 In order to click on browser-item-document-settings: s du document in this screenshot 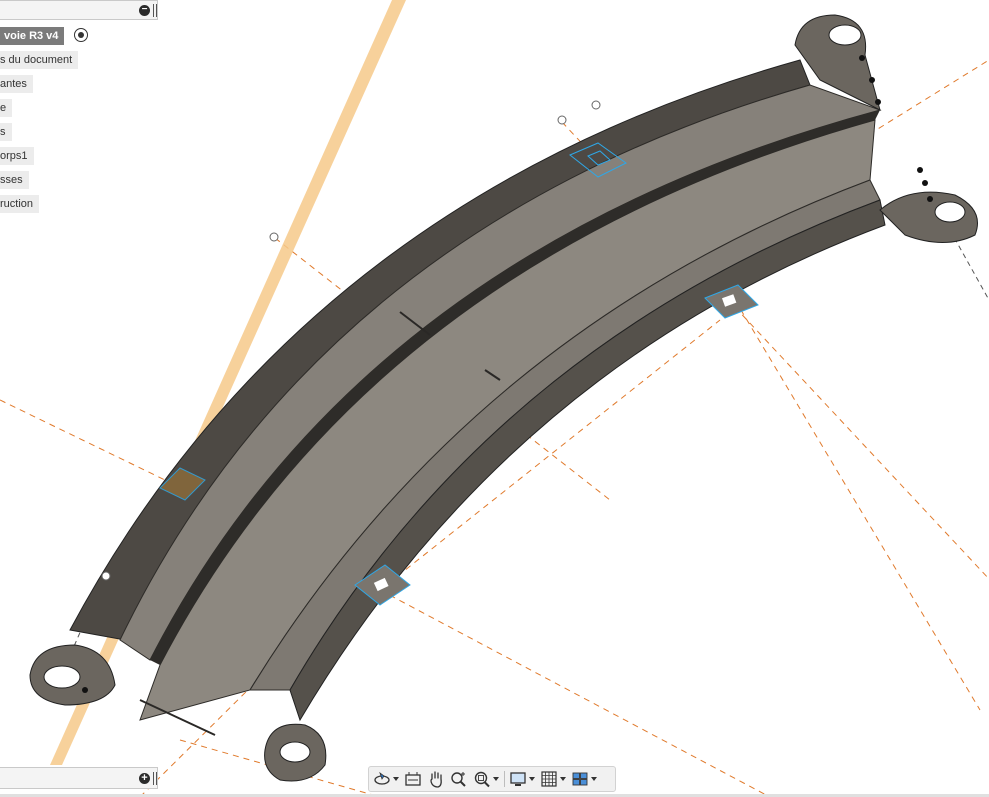, I will do `click(39, 60)`.